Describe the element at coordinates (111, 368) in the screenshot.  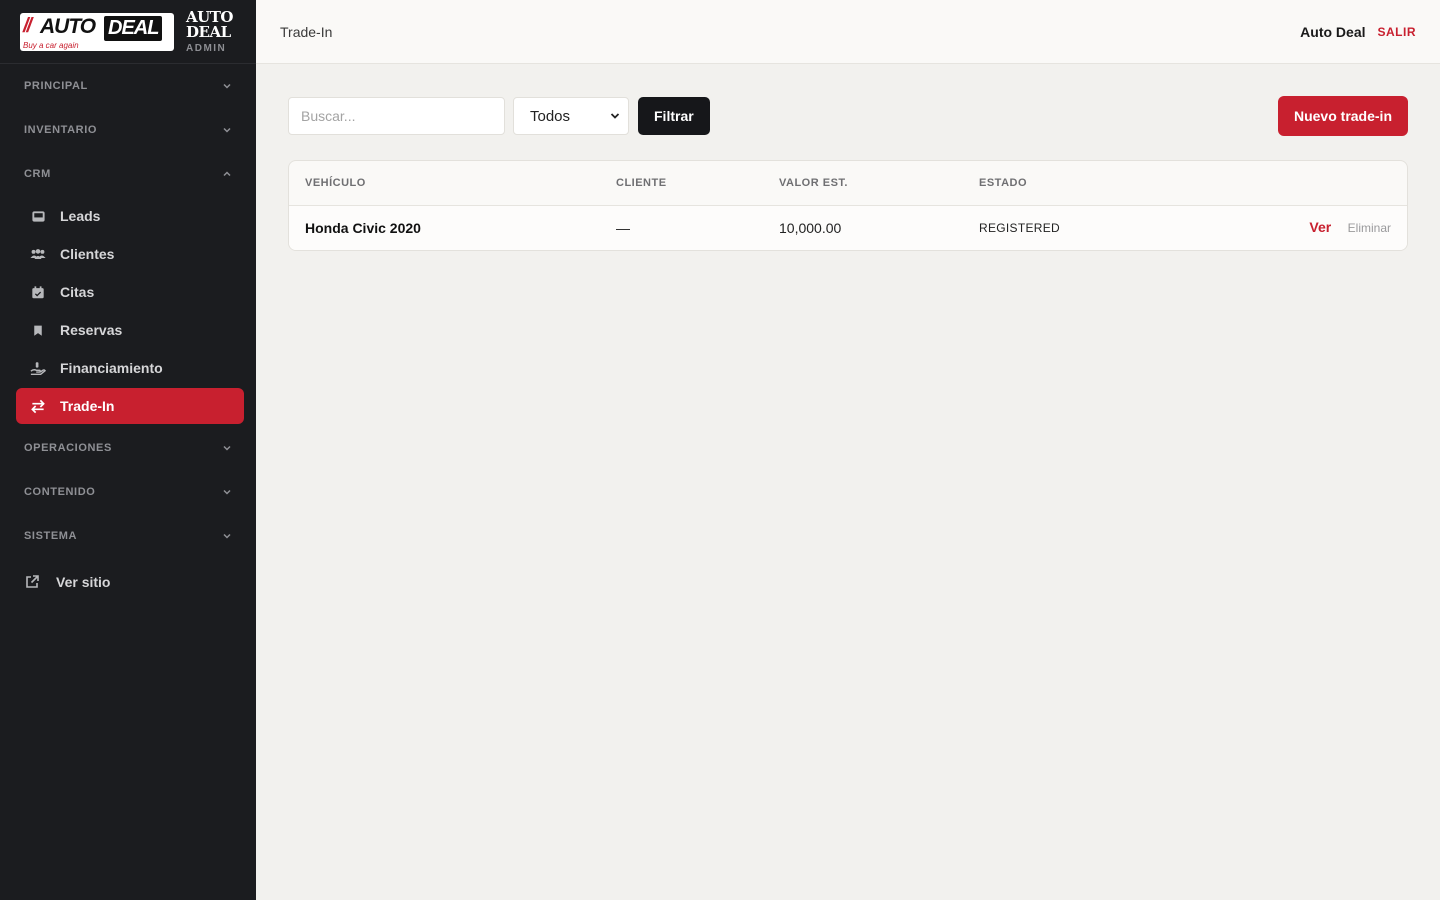
I see `sidebar-item-label: Financiamiento` at that location.